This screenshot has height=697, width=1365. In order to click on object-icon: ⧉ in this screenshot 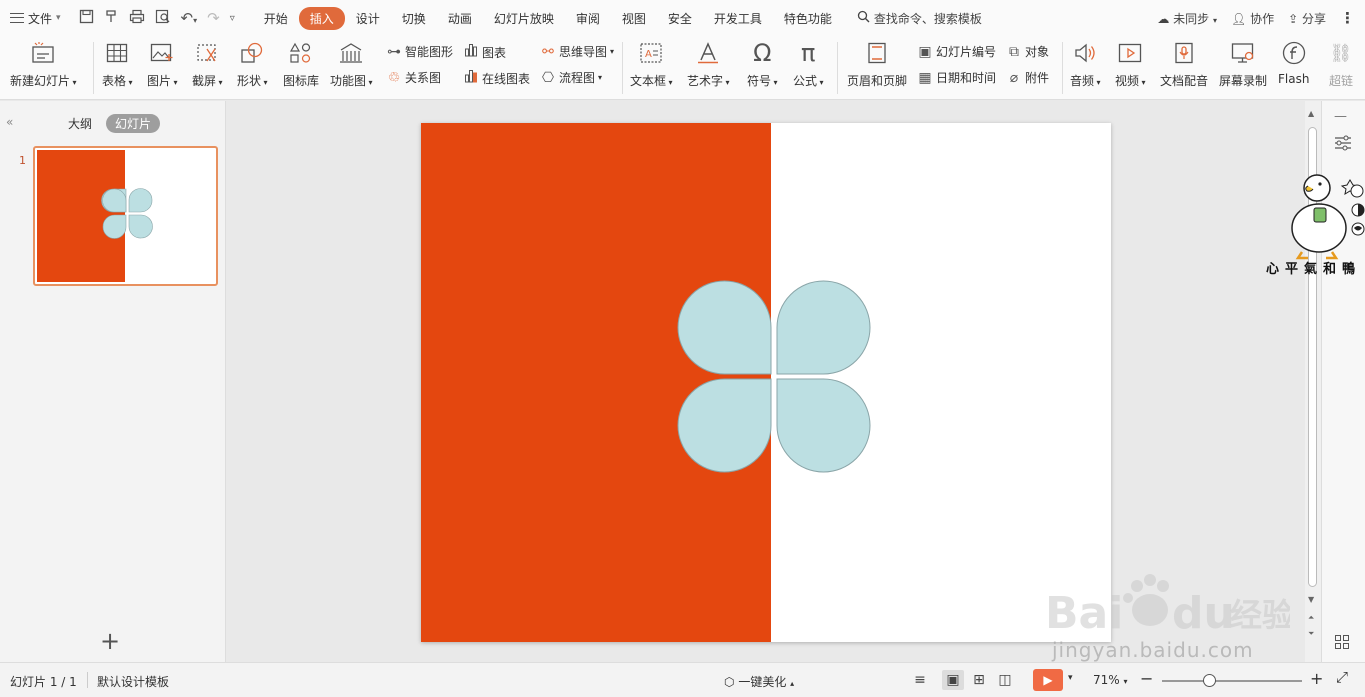, I will do `click(1014, 51)`.